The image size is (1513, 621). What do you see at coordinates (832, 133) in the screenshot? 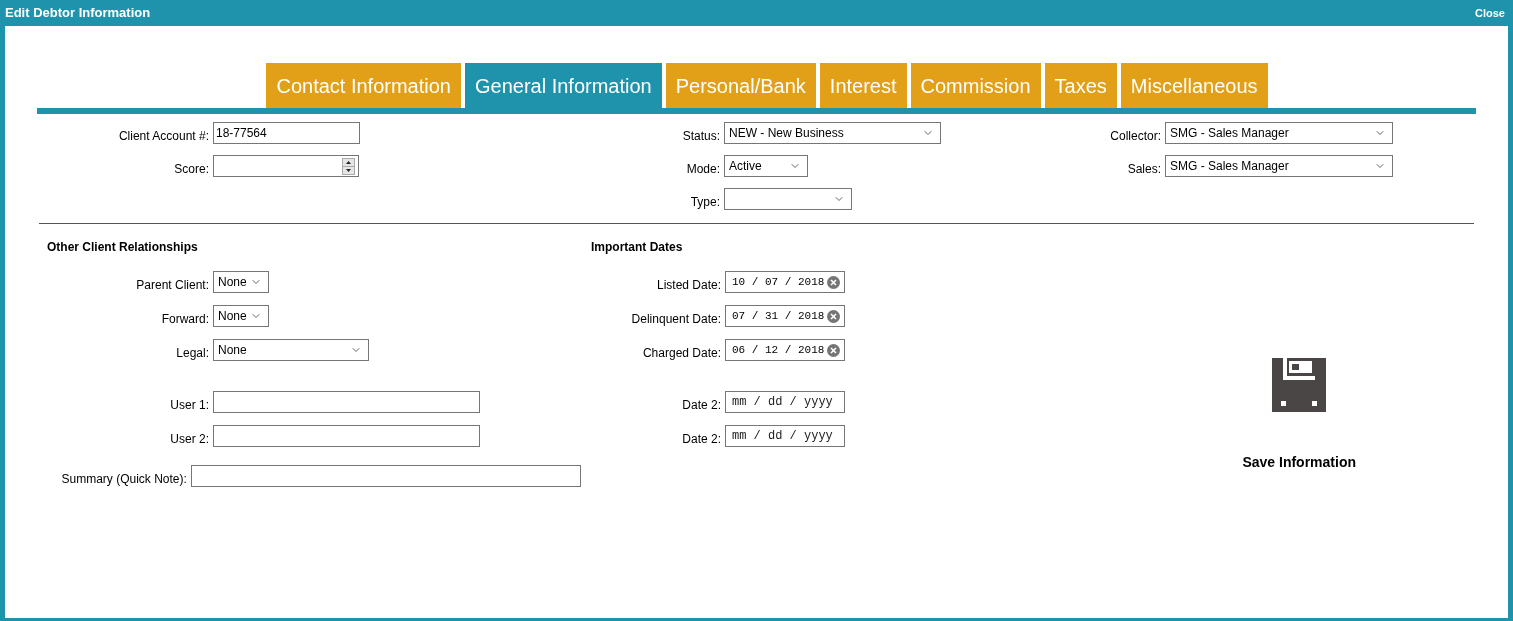
I see `select-field: NEW - New Business` at bounding box center [832, 133].